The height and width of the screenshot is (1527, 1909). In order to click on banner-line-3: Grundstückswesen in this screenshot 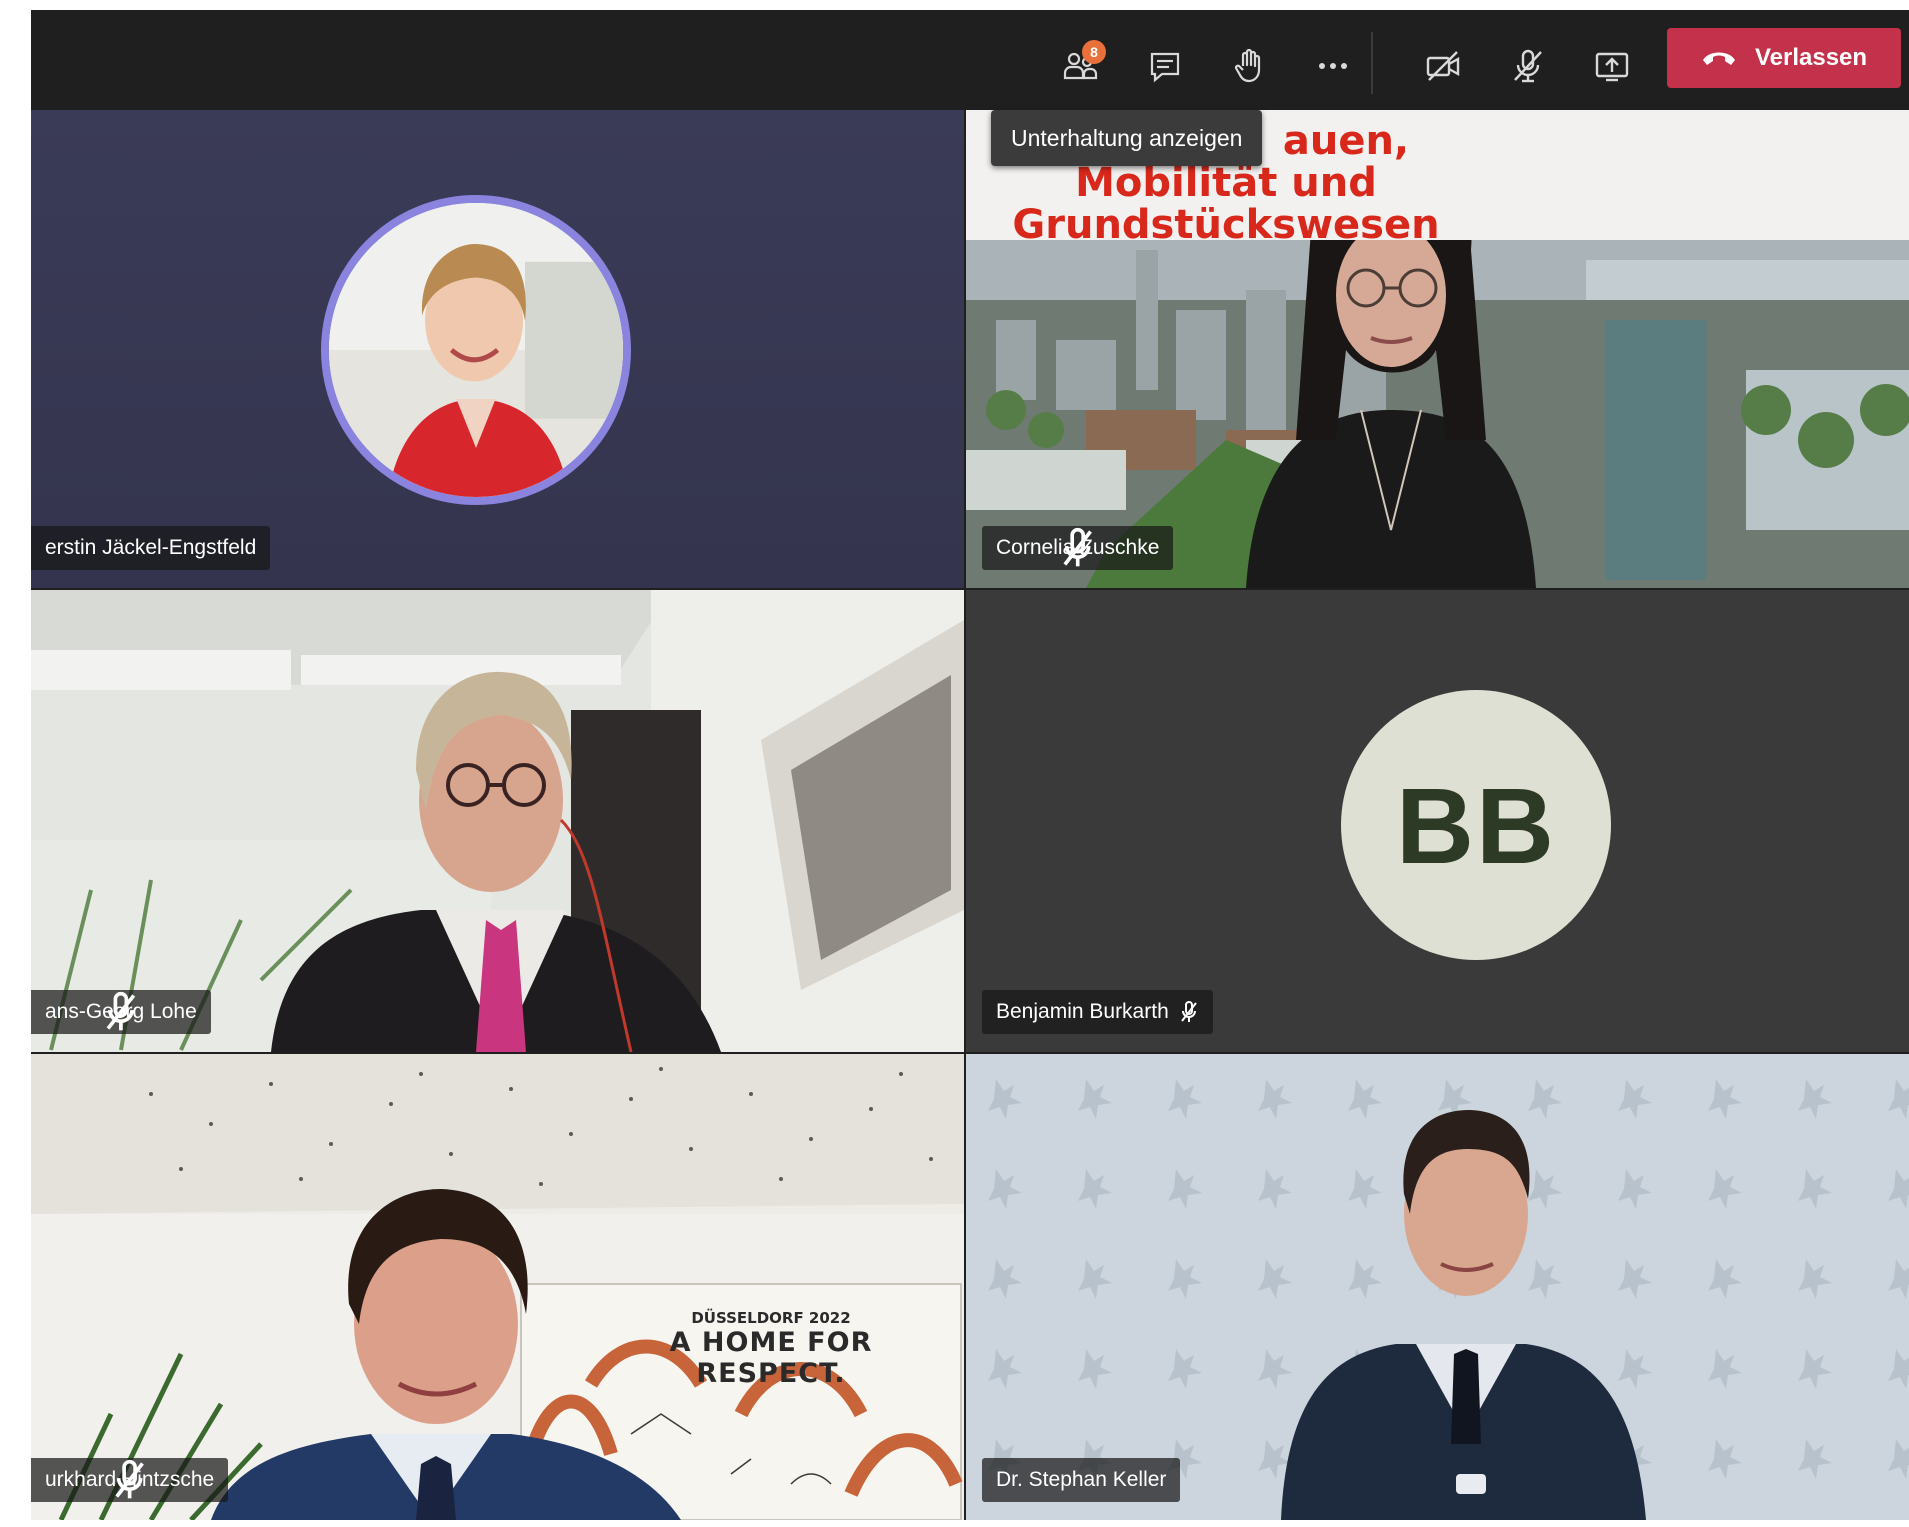, I will do `click(1226, 225)`.